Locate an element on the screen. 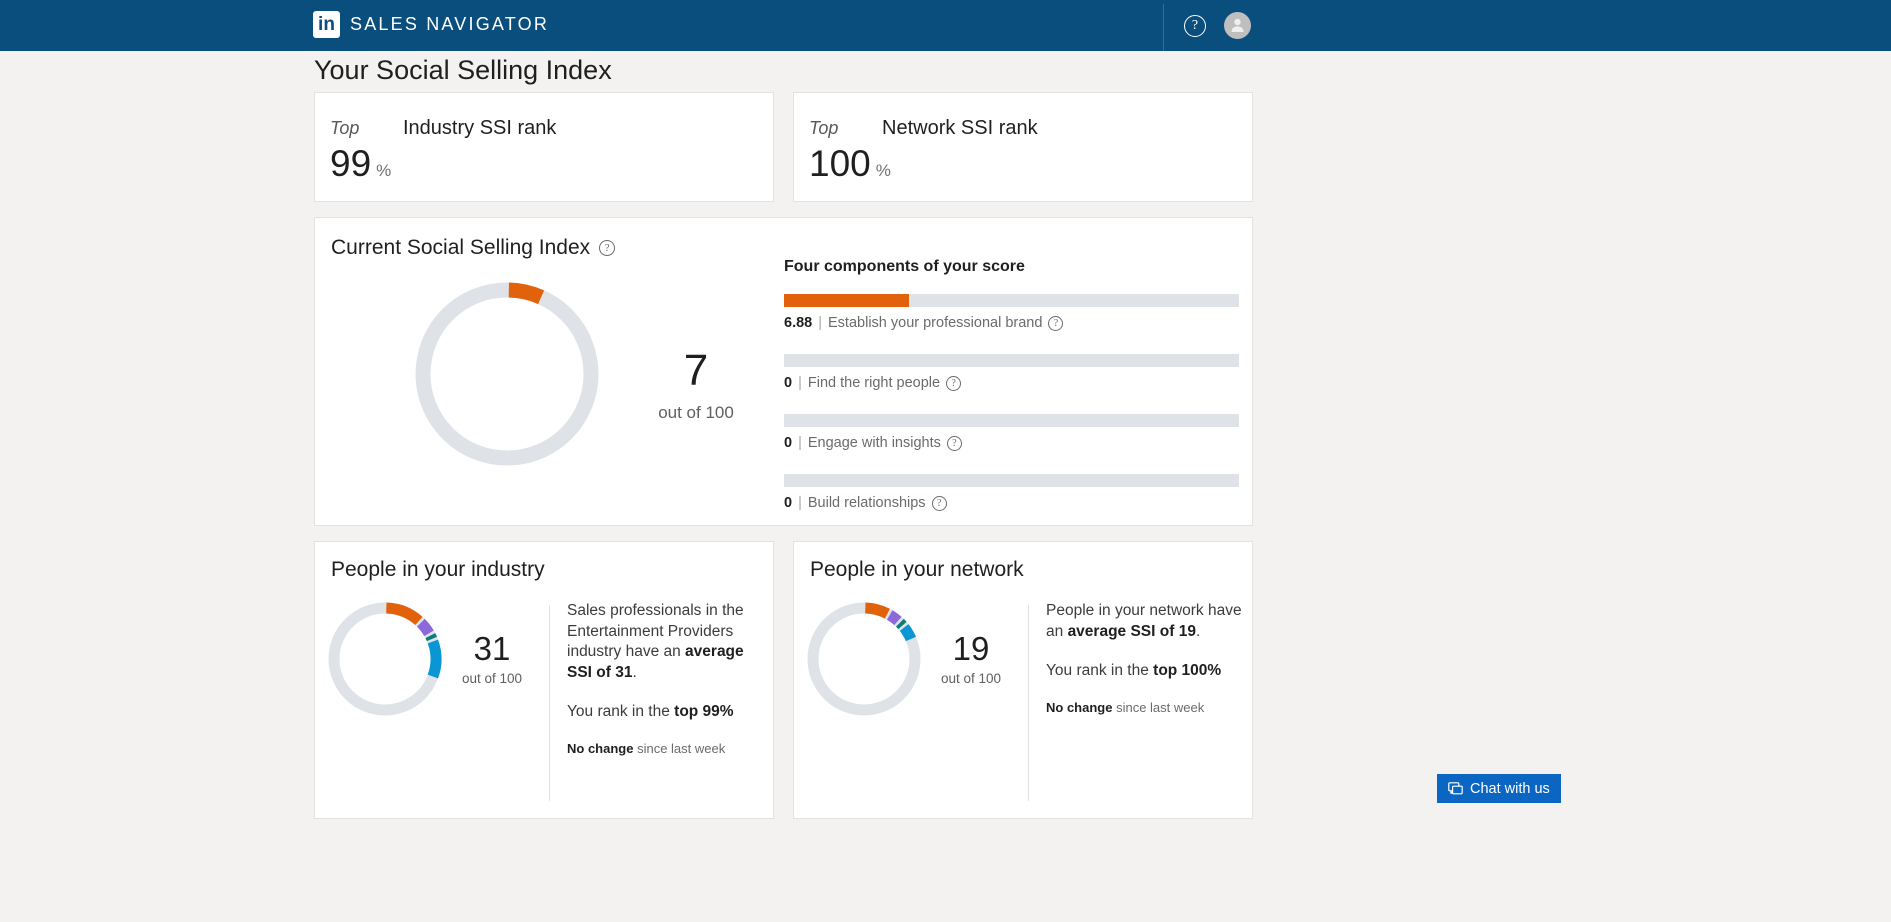  component-label-row: 0 | Find the right people ? is located at coordinates (1011, 383).